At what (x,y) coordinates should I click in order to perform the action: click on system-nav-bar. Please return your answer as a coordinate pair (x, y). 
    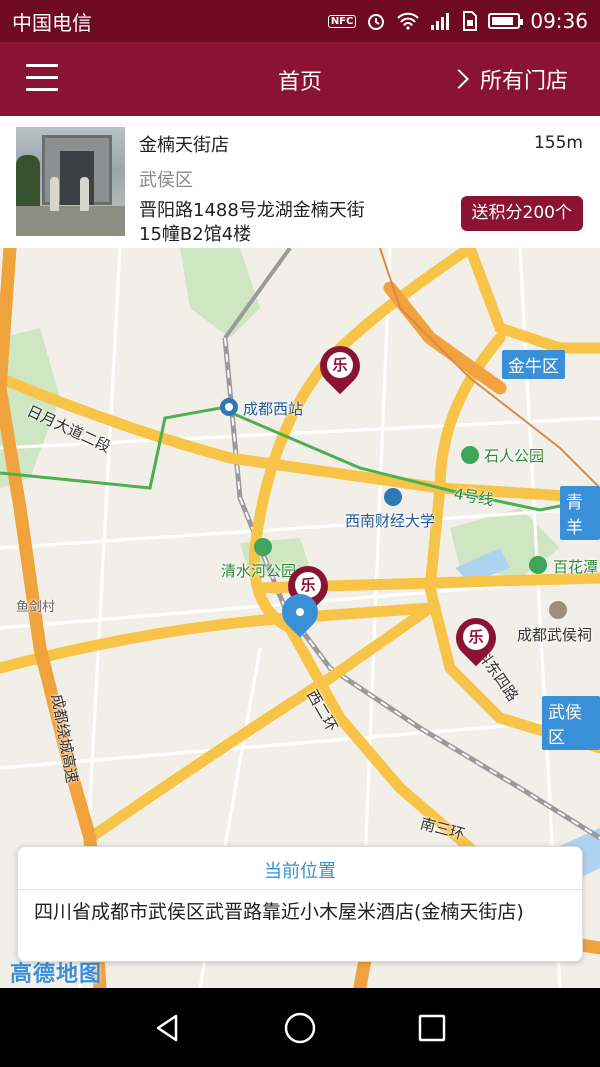
    Looking at the image, I should click on (300, 1027).